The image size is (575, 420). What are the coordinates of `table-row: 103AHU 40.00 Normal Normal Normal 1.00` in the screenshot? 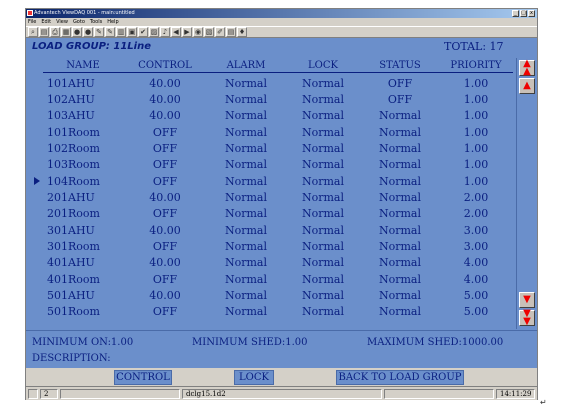 It's located at (278, 116).